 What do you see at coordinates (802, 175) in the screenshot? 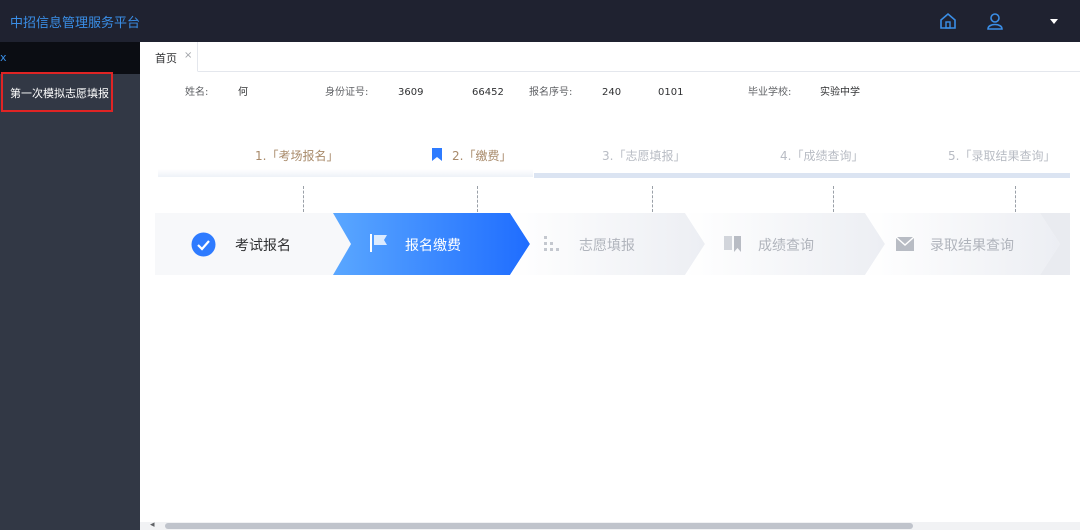
I see `timeline-progress-remaining` at bounding box center [802, 175].